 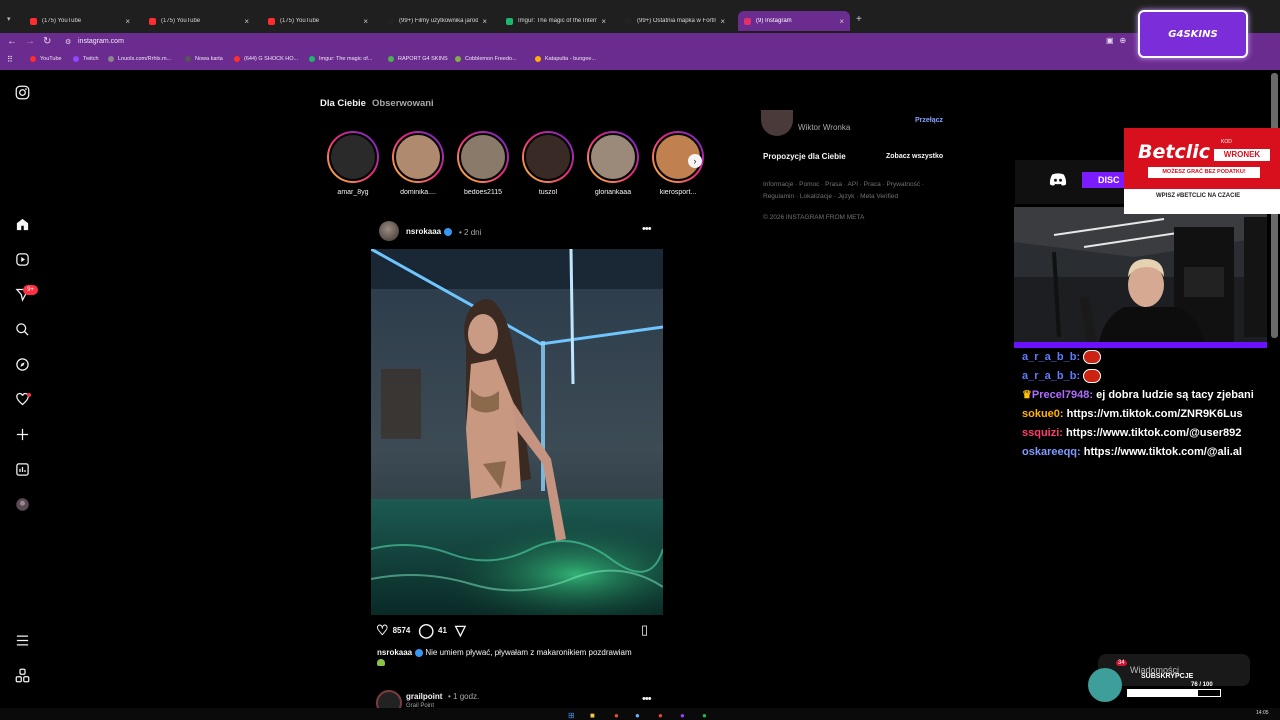 I want to click on forward-icon: →, so click(x=30, y=41).